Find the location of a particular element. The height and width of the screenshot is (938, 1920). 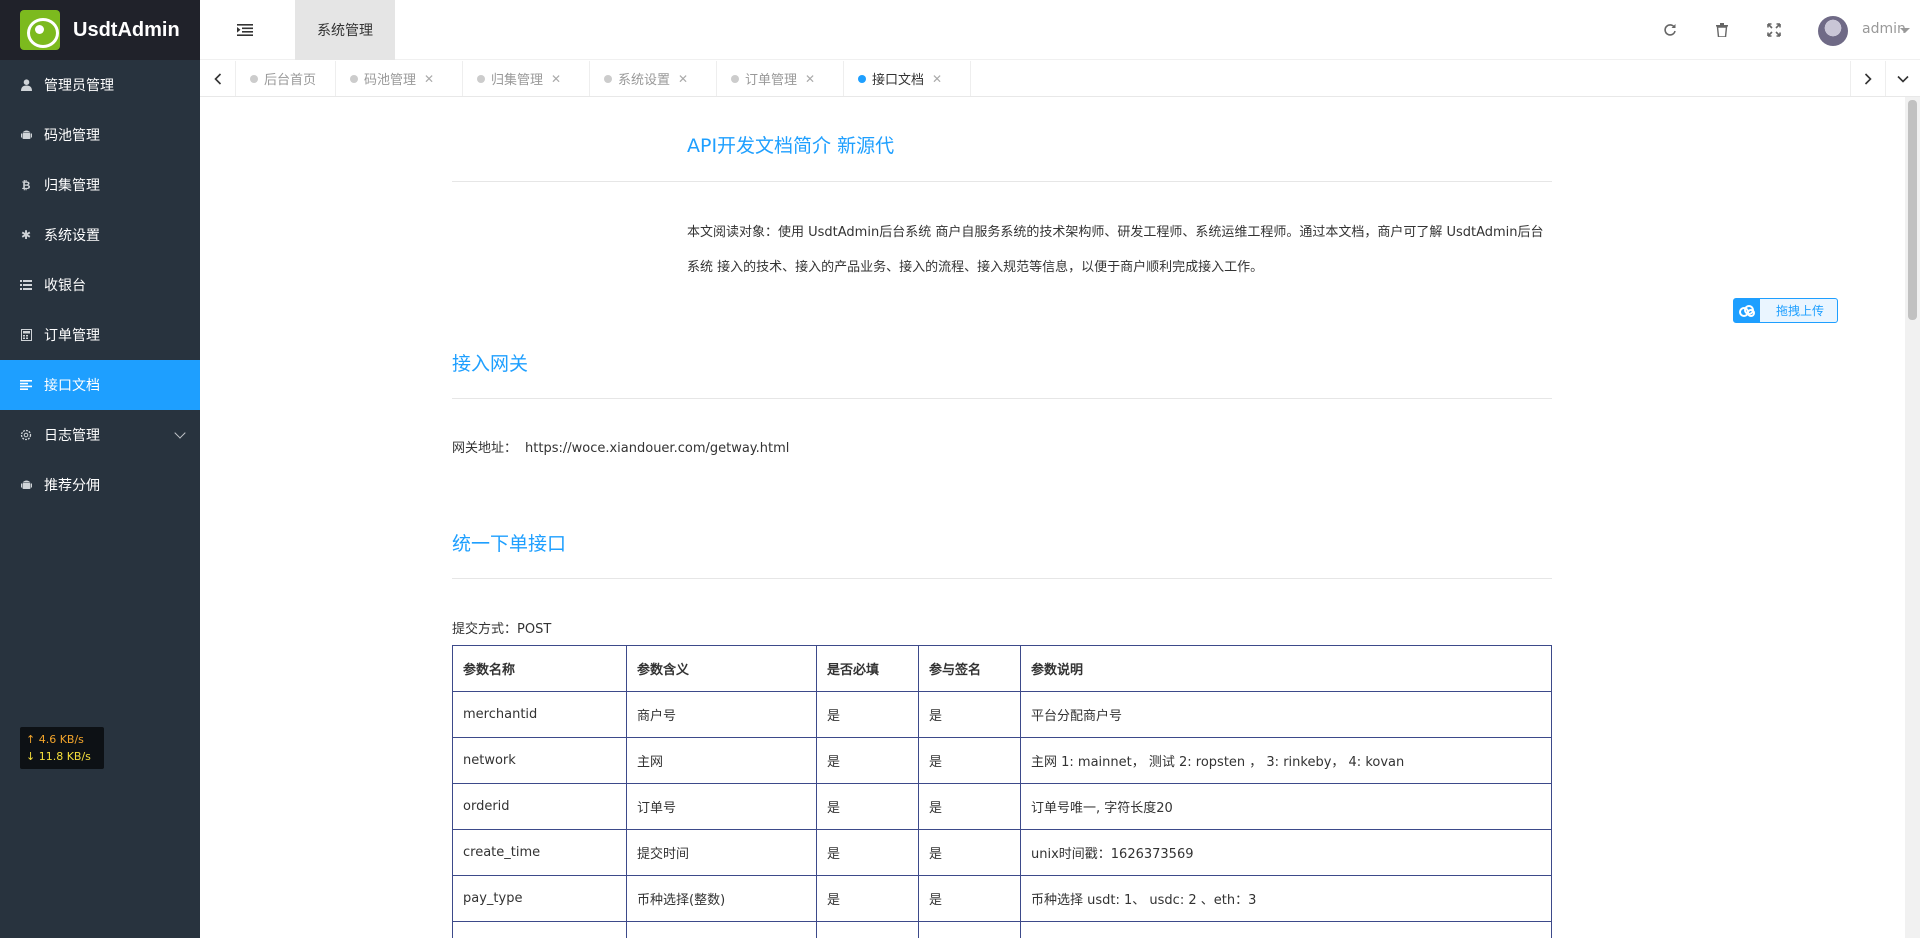

sidebar-item-label: 归集管理 is located at coordinates (72, 186).